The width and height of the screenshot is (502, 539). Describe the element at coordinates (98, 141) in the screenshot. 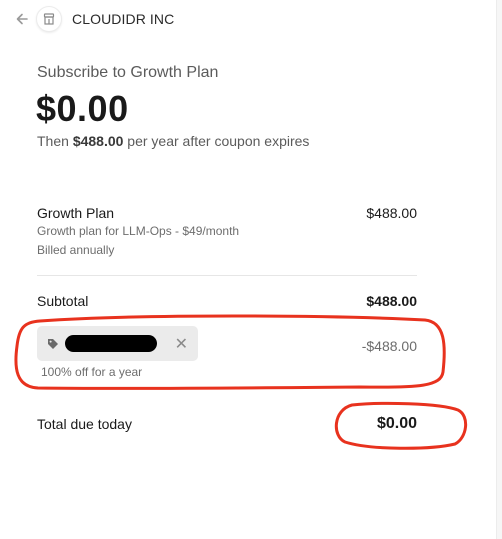

I see `renewal-amount: $488.00` at that location.